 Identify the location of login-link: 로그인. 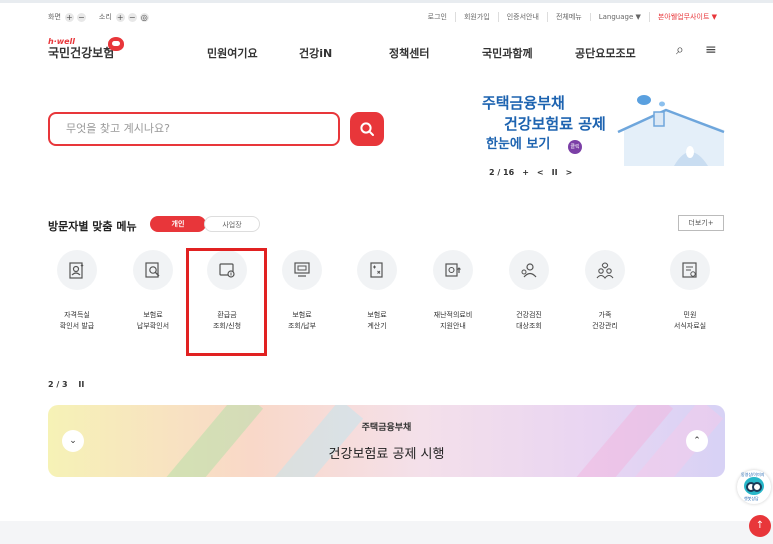
(437, 17).